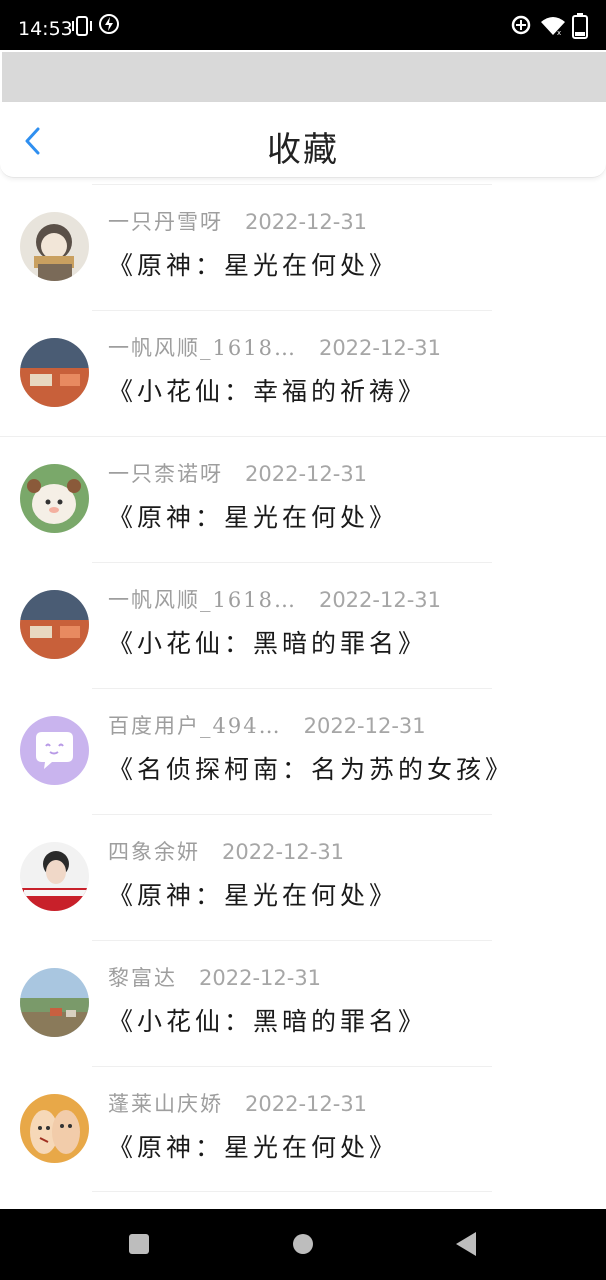 The height and width of the screenshot is (1280, 606). I want to click on username: 黎富达, so click(142, 978).